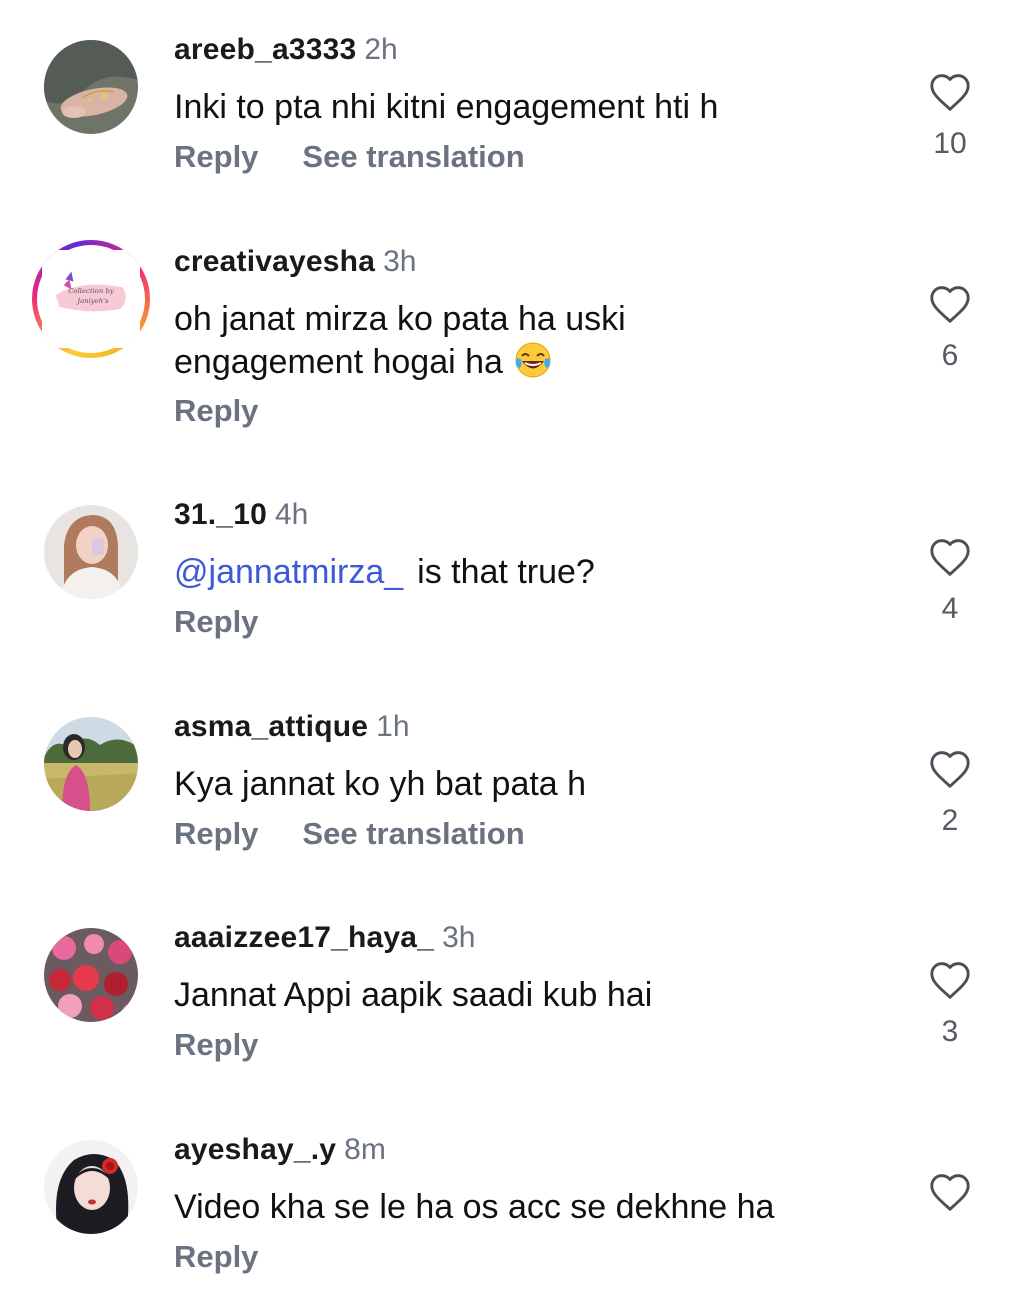  I want to click on avatar-story-ring: Collection by Janiyeh's, so click(91, 299).